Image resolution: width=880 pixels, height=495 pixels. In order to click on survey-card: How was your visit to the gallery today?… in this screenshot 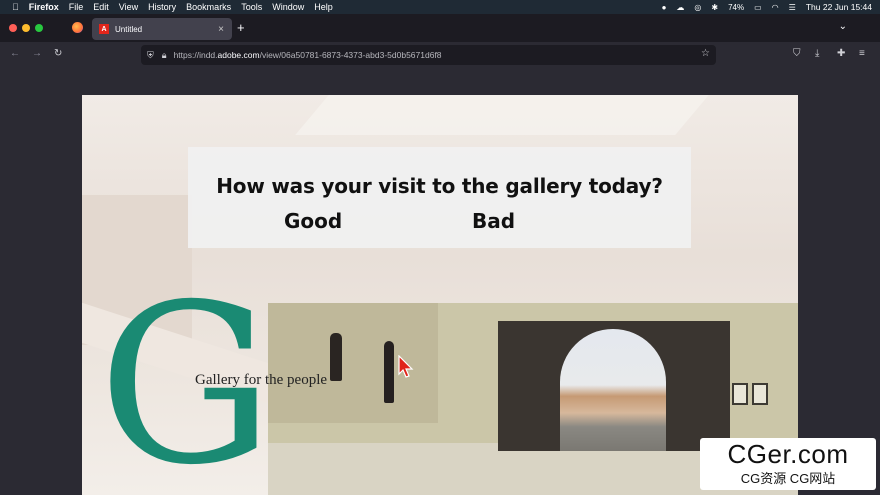, I will do `click(439, 197)`.